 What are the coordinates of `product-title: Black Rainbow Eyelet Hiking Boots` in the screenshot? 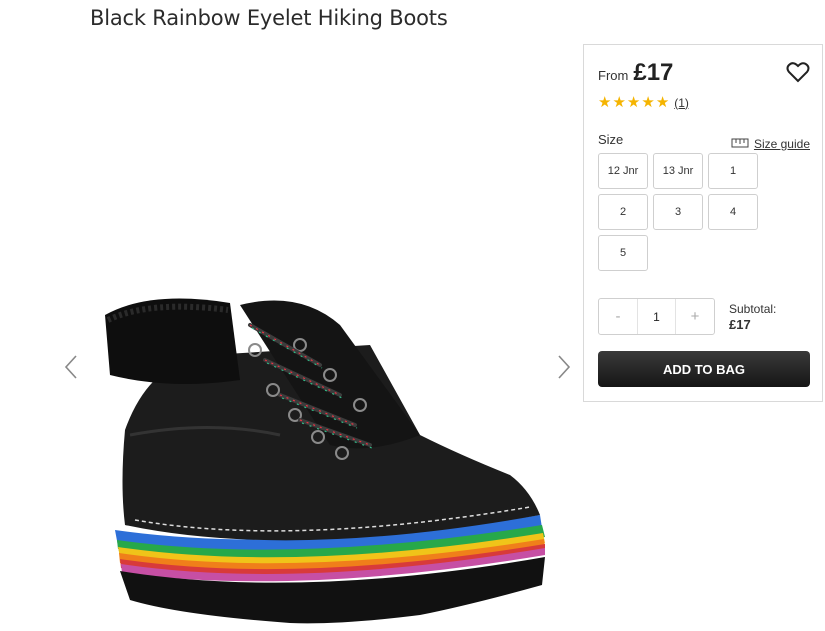 It's located at (269, 18).